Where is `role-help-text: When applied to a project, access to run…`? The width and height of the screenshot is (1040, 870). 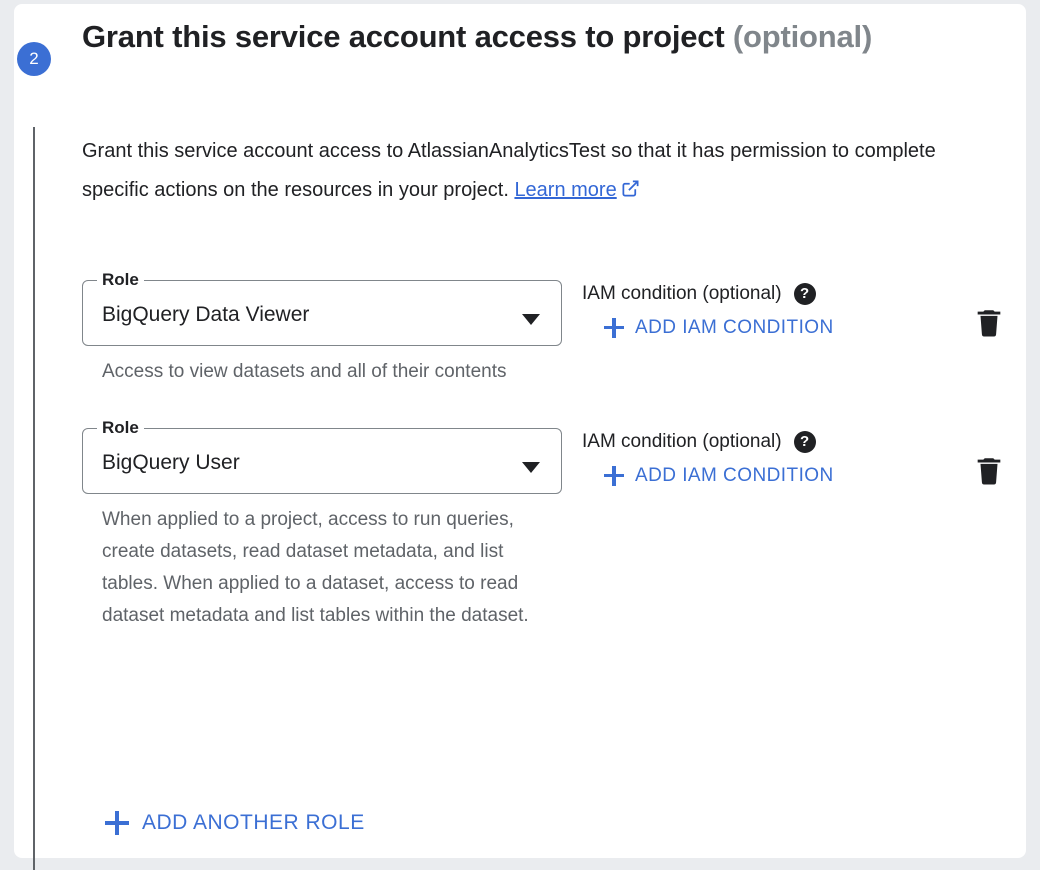 role-help-text: When applied to a project, access to run… is located at coordinates (315, 567).